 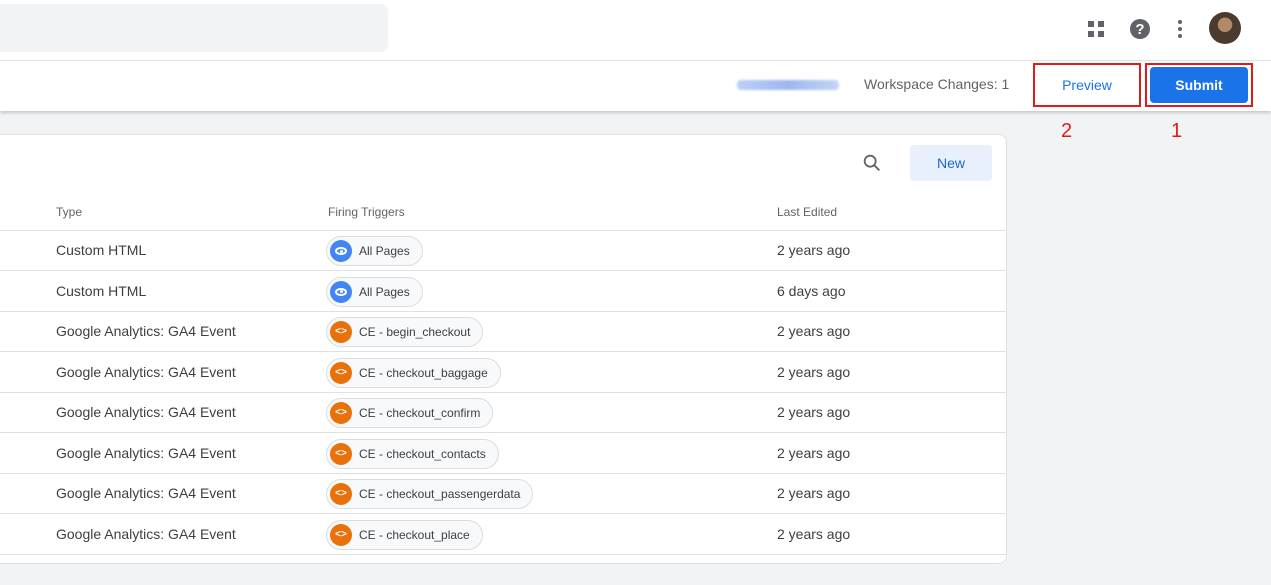 I want to click on table-row: Custom HTML All Pages 6 days ago, so click(x=503, y=292).